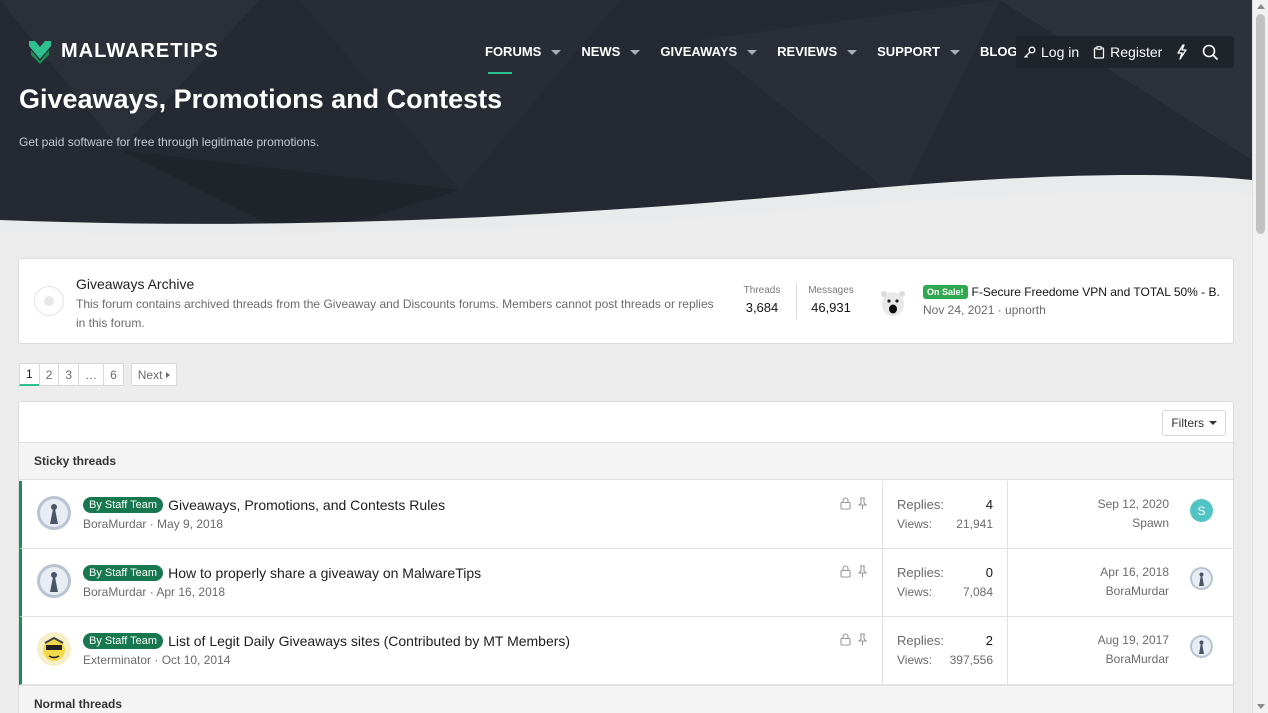 The height and width of the screenshot is (713, 1268). What do you see at coordinates (796, 301) in the screenshot?
I see `stat-divider` at bounding box center [796, 301].